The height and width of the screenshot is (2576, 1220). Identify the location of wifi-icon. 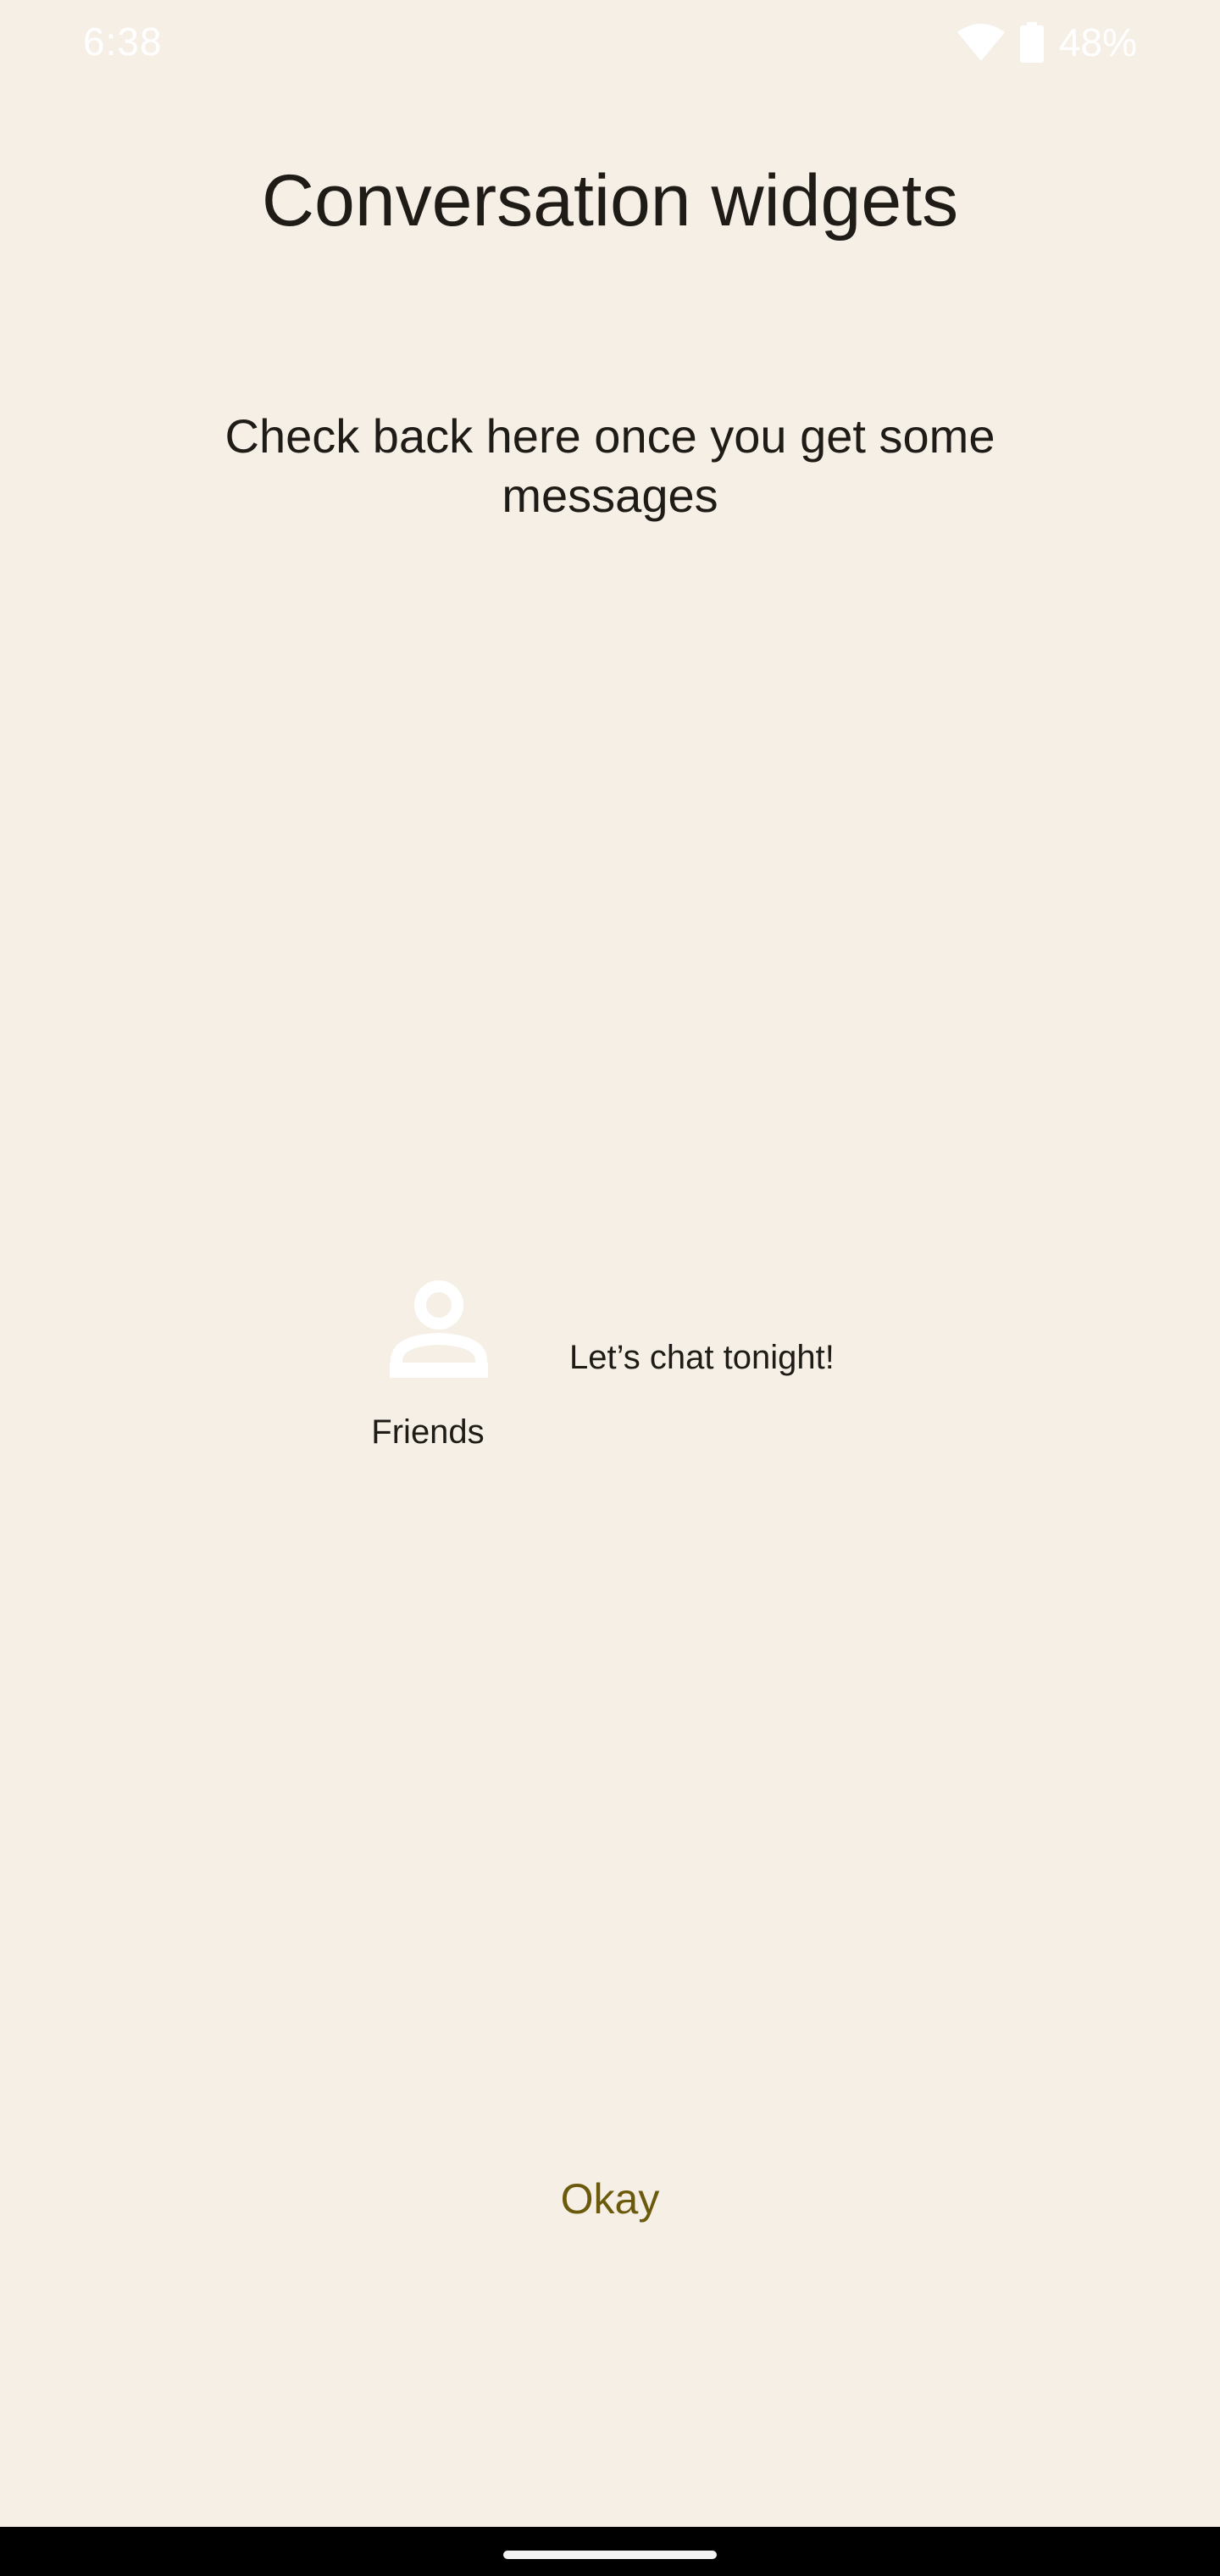
(981, 42).